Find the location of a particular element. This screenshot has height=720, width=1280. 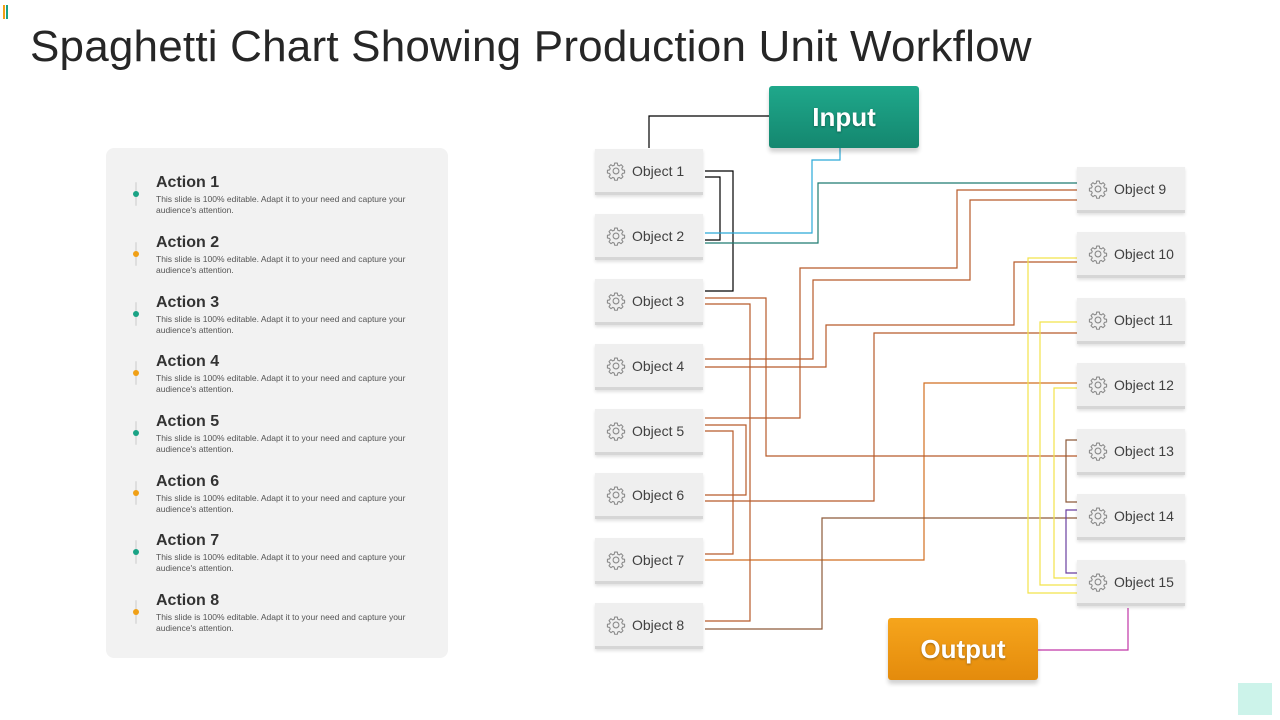

object-6: Object 6 is located at coordinates (649, 496).